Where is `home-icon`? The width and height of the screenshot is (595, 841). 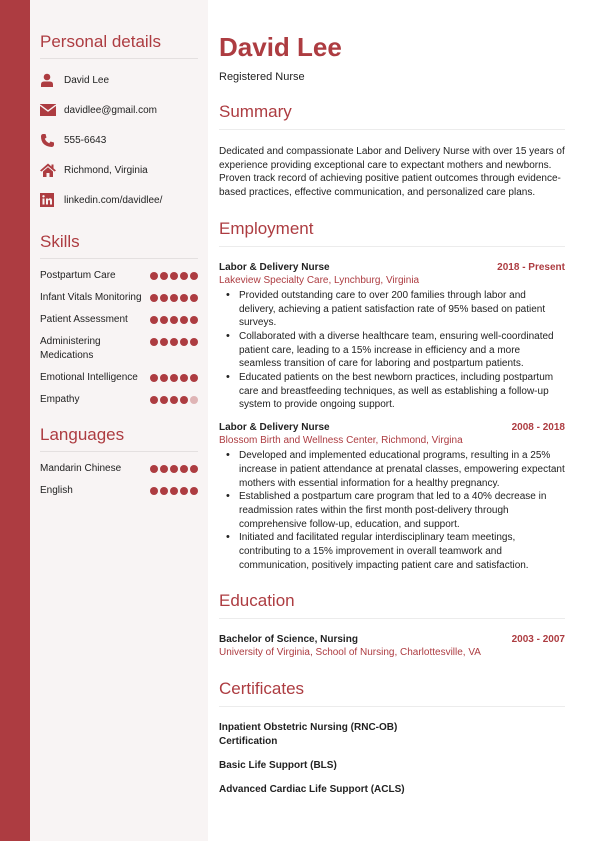
home-icon is located at coordinates (52, 170).